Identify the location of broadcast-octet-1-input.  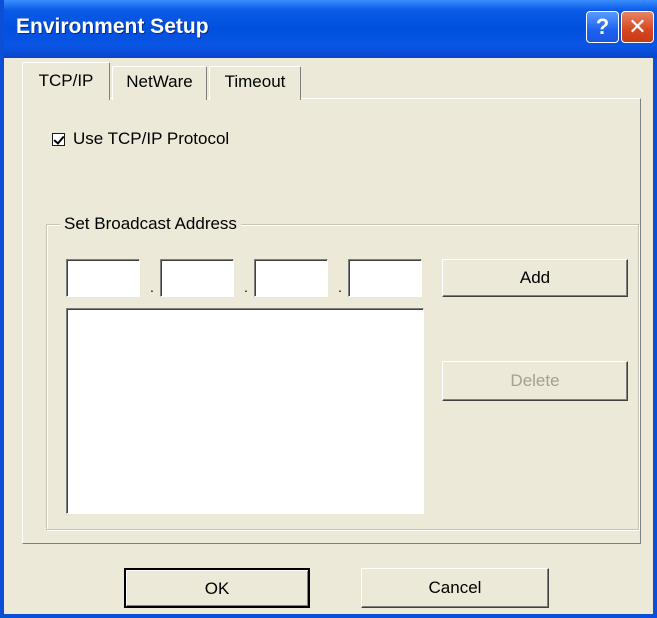
(103, 278).